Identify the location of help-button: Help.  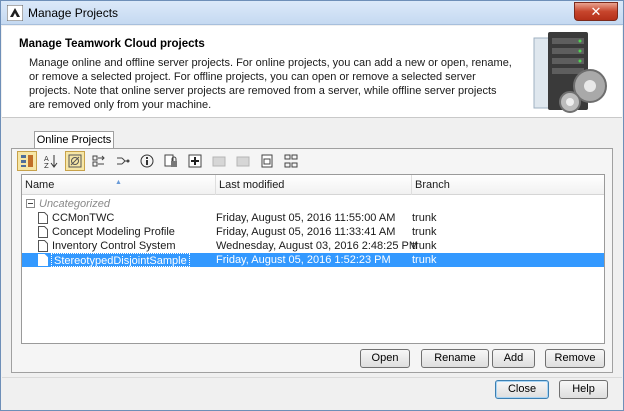
(583, 389).